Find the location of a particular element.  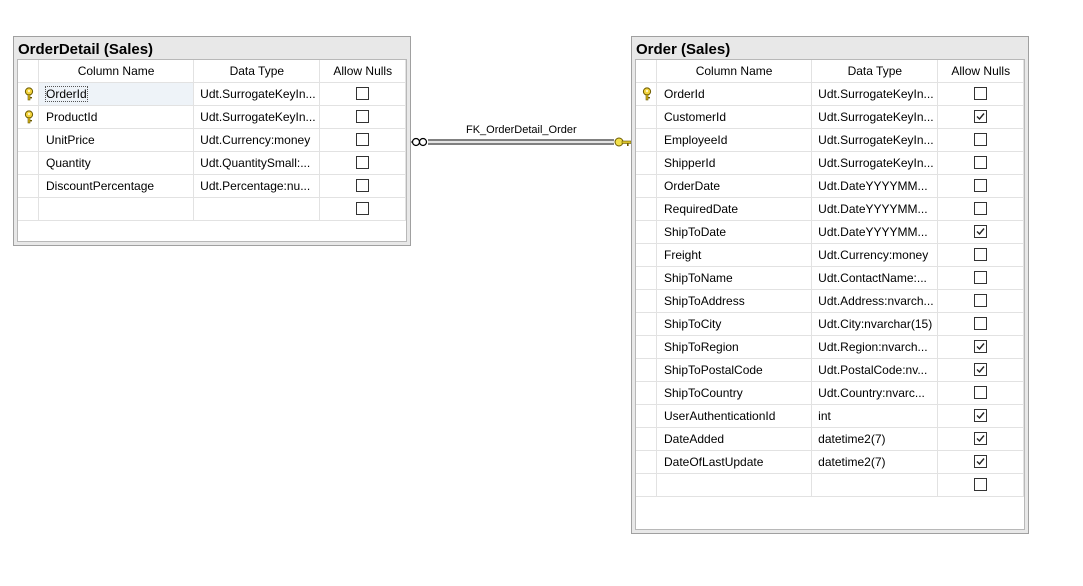

column-name-cell: ShipToName is located at coordinates (735, 278).